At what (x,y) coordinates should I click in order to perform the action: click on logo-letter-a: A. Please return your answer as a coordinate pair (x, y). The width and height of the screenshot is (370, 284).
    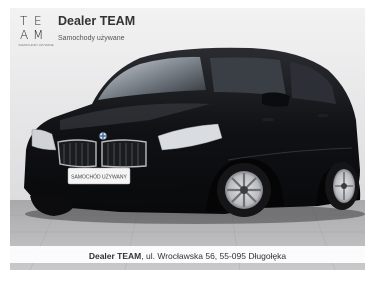
    Looking at the image, I should click on (24, 35).